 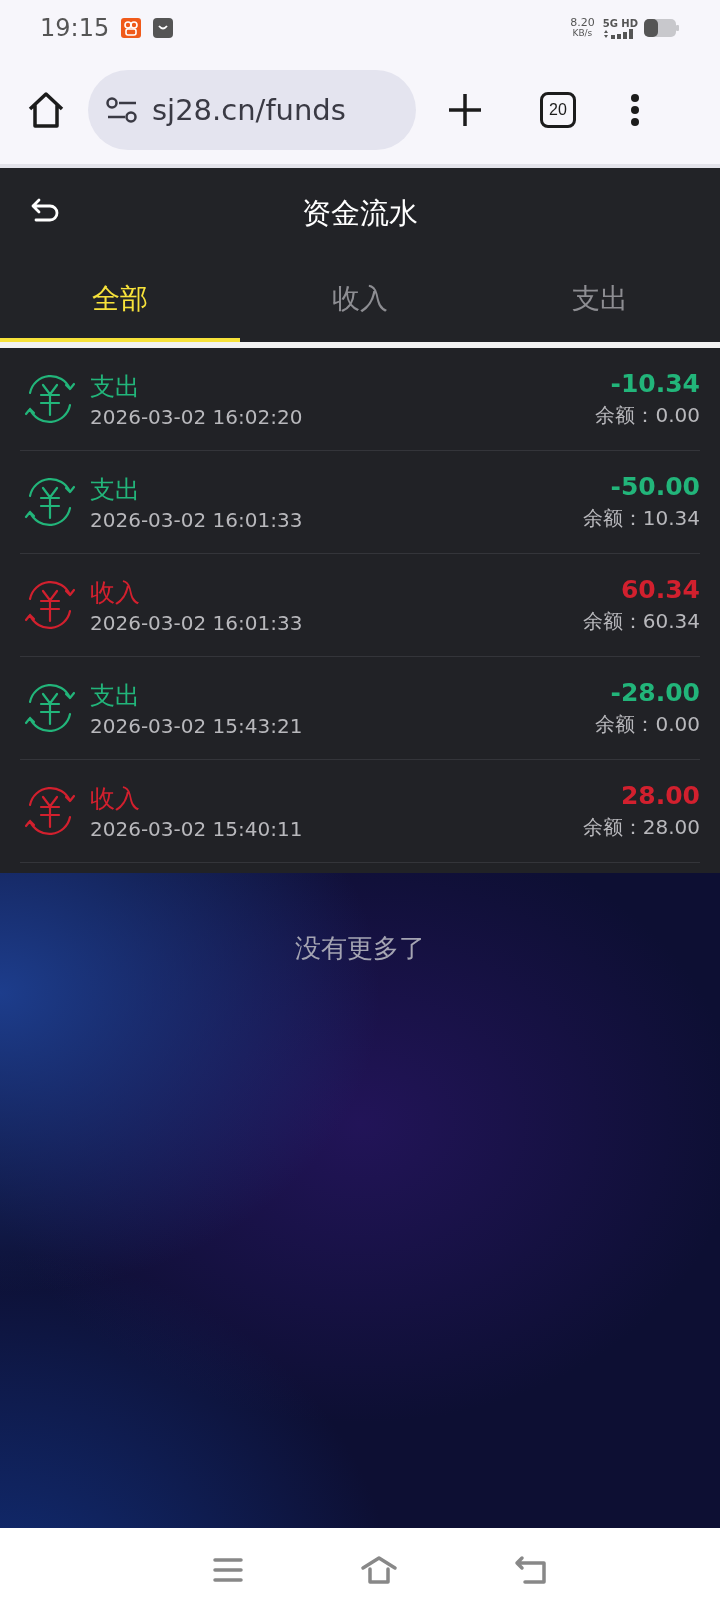 What do you see at coordinates (360, 213) in the screenshot?
I see `page-title: 资金流水` at bounding box center [360, 213].